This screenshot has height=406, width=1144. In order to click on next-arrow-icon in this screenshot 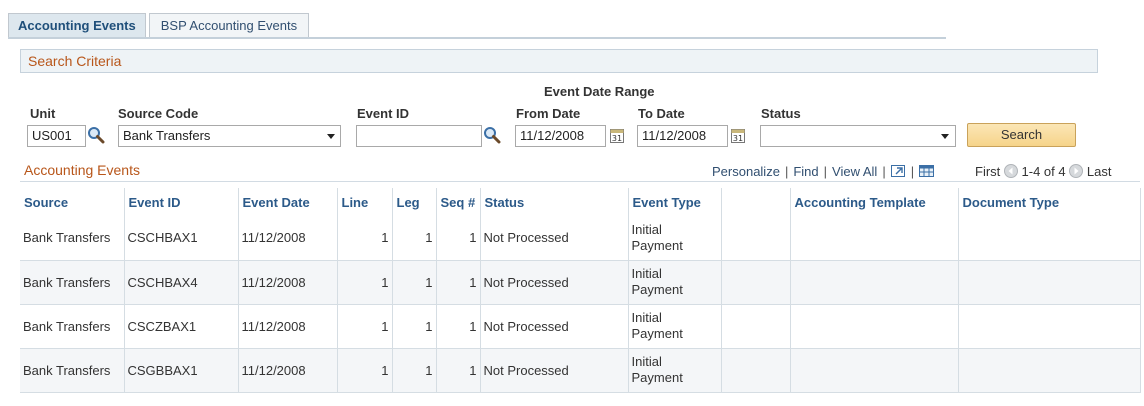, I will do `click(1076, 171)`.